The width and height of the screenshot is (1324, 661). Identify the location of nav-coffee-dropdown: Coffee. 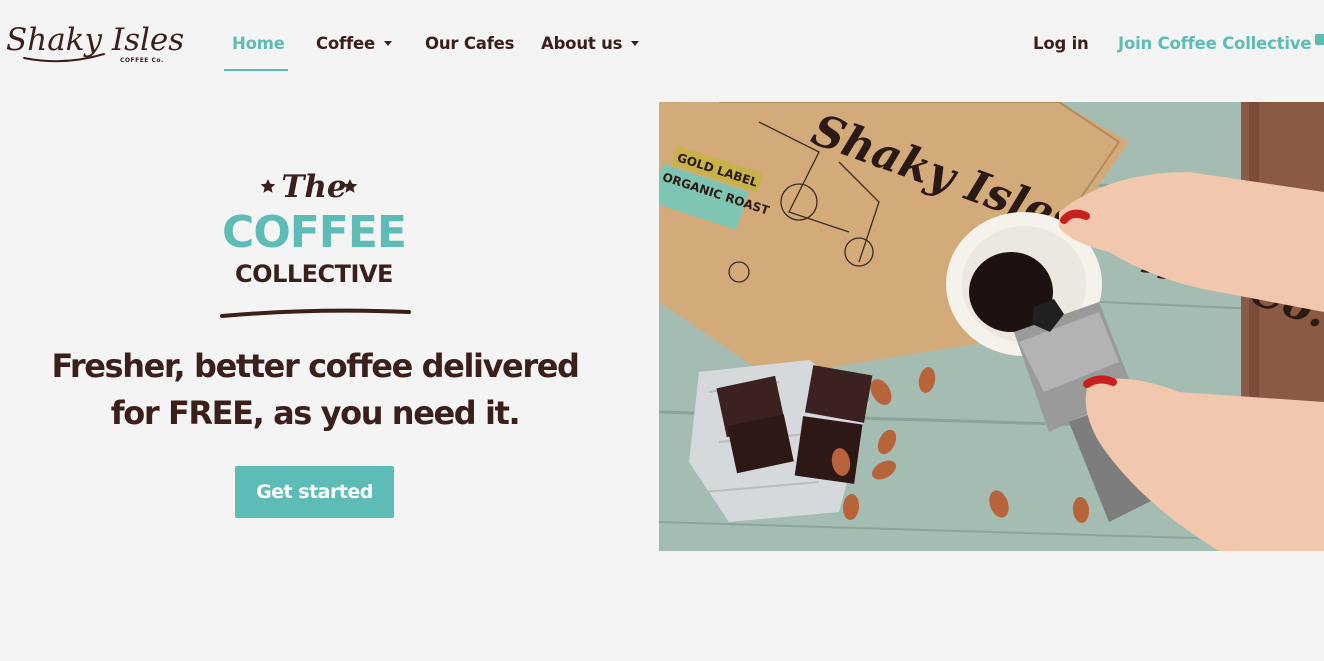
(354, 43).